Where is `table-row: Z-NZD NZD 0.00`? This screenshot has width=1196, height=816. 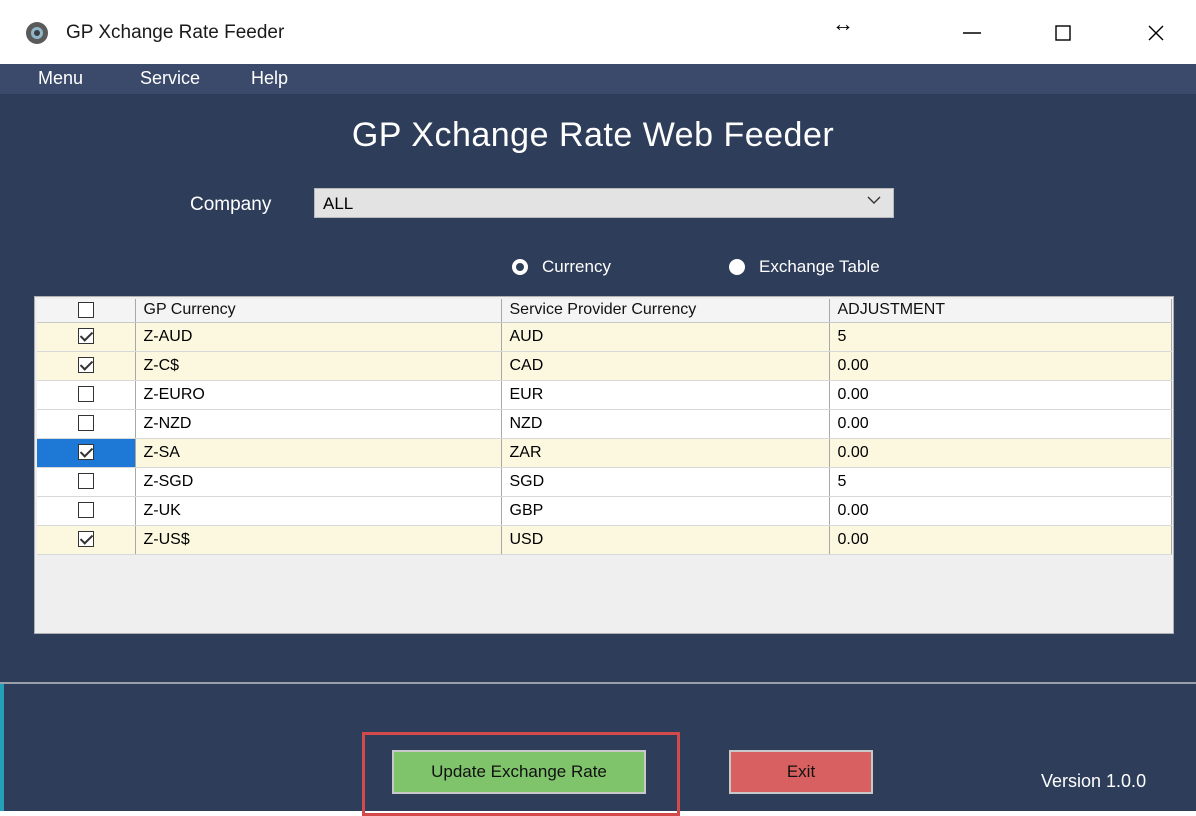
table-row: Z-NZD NZD 0.00 is located at coordinates (604, 424).